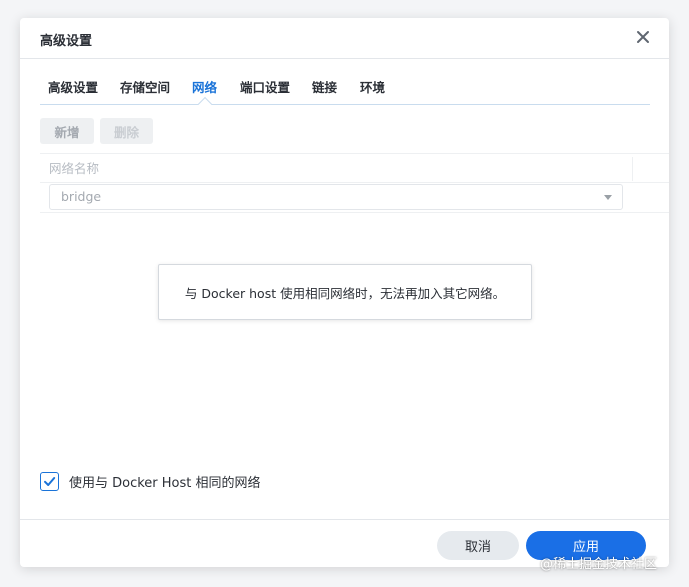  I want to click on host-network-label: 使用与 Docker Host 相同的网络, so click(165, 483).